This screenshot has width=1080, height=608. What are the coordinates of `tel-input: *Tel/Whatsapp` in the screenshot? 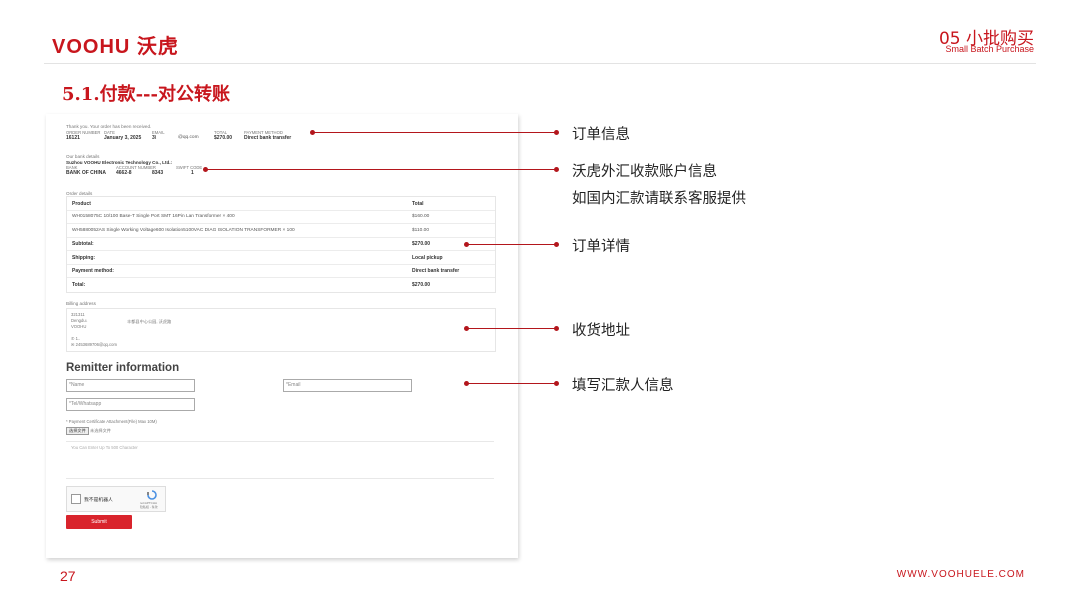 It's located at (130, 404).